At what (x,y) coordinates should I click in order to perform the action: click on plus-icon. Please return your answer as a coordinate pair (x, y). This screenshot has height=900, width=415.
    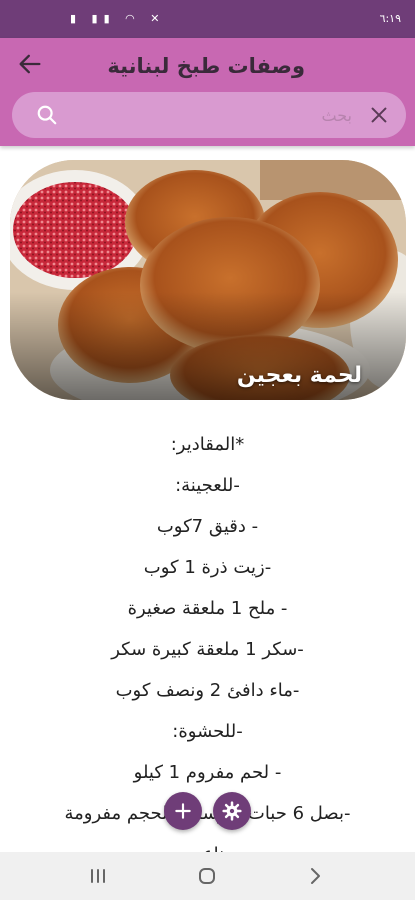
    Looking at the image, I should click on (183, 811).